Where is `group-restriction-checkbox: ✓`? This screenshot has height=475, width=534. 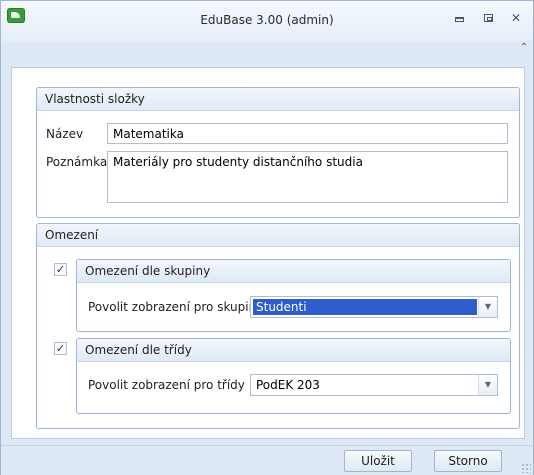 group-restriction-checkbox: ✓ is located at coordinates (60, 269).